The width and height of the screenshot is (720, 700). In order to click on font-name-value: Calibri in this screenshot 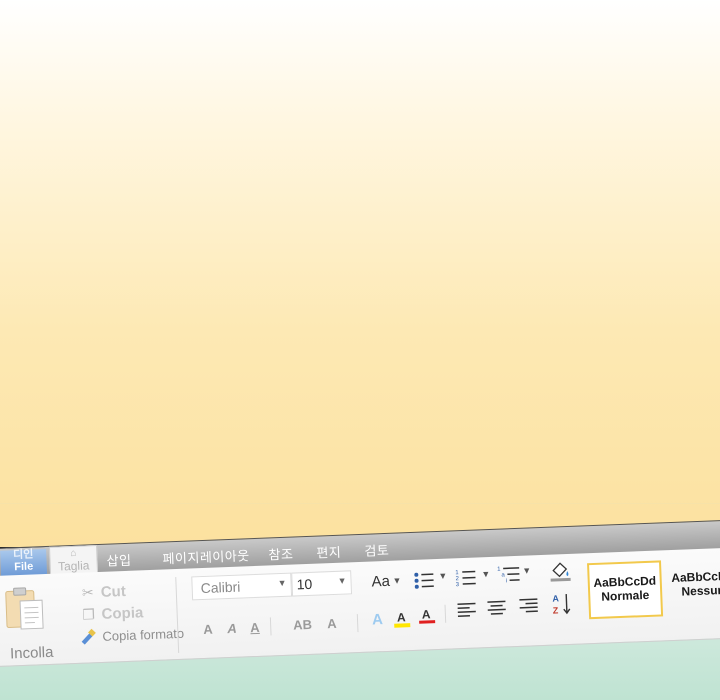, I will do `click(220, 587)`.